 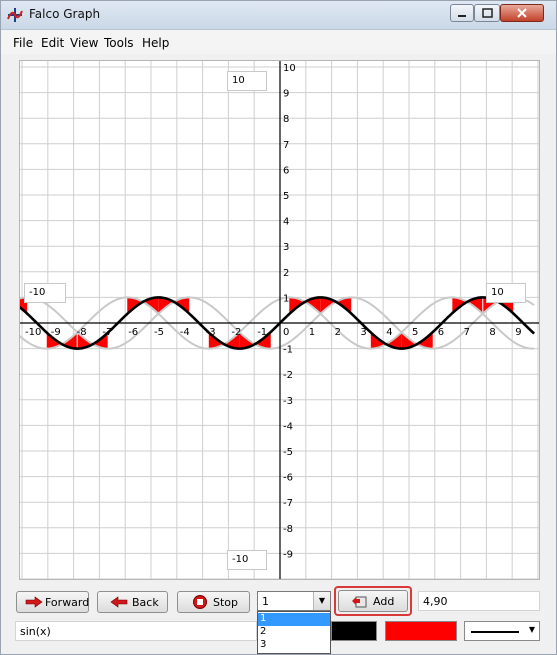 What do you see at coordinates (200, 602) in the screenshot?
I see `stop-icon` at bounding box center [200, 602].